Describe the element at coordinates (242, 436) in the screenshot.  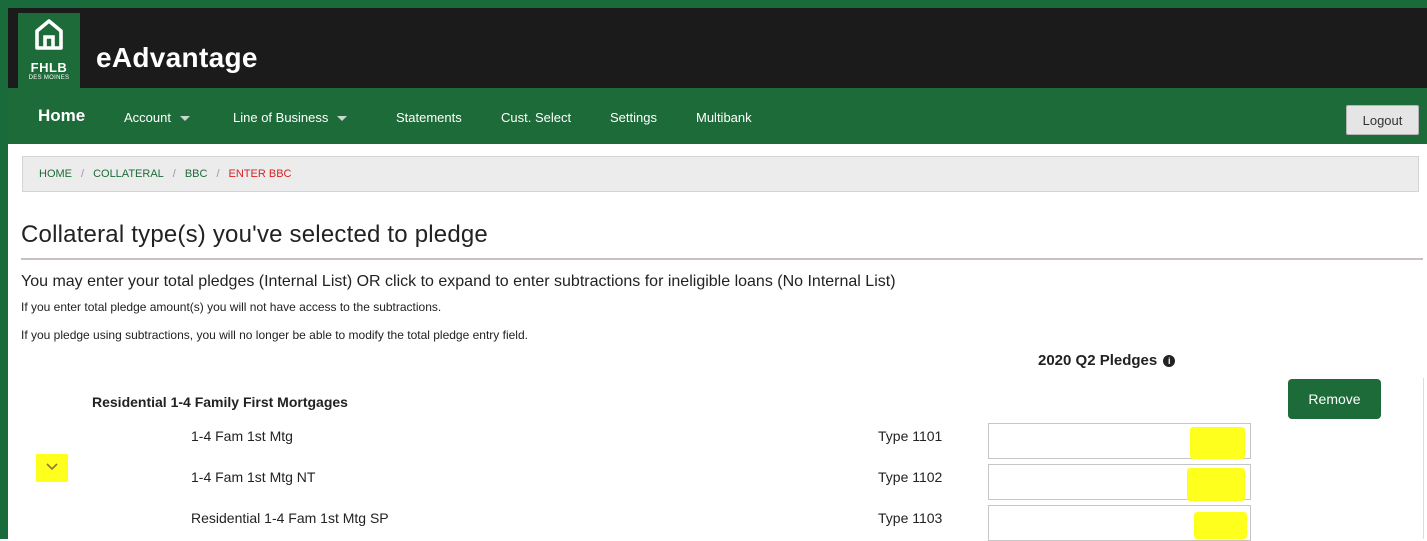
I see `collateral-type-label: 1-4 Fam 1st Mtg` at that location.